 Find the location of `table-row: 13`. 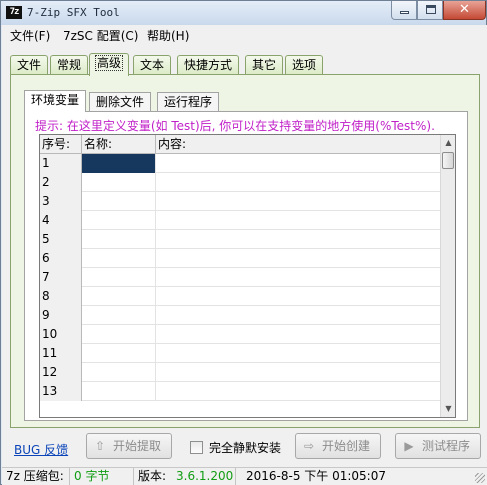

table-row: 13 is located at coordinates (240, 391).